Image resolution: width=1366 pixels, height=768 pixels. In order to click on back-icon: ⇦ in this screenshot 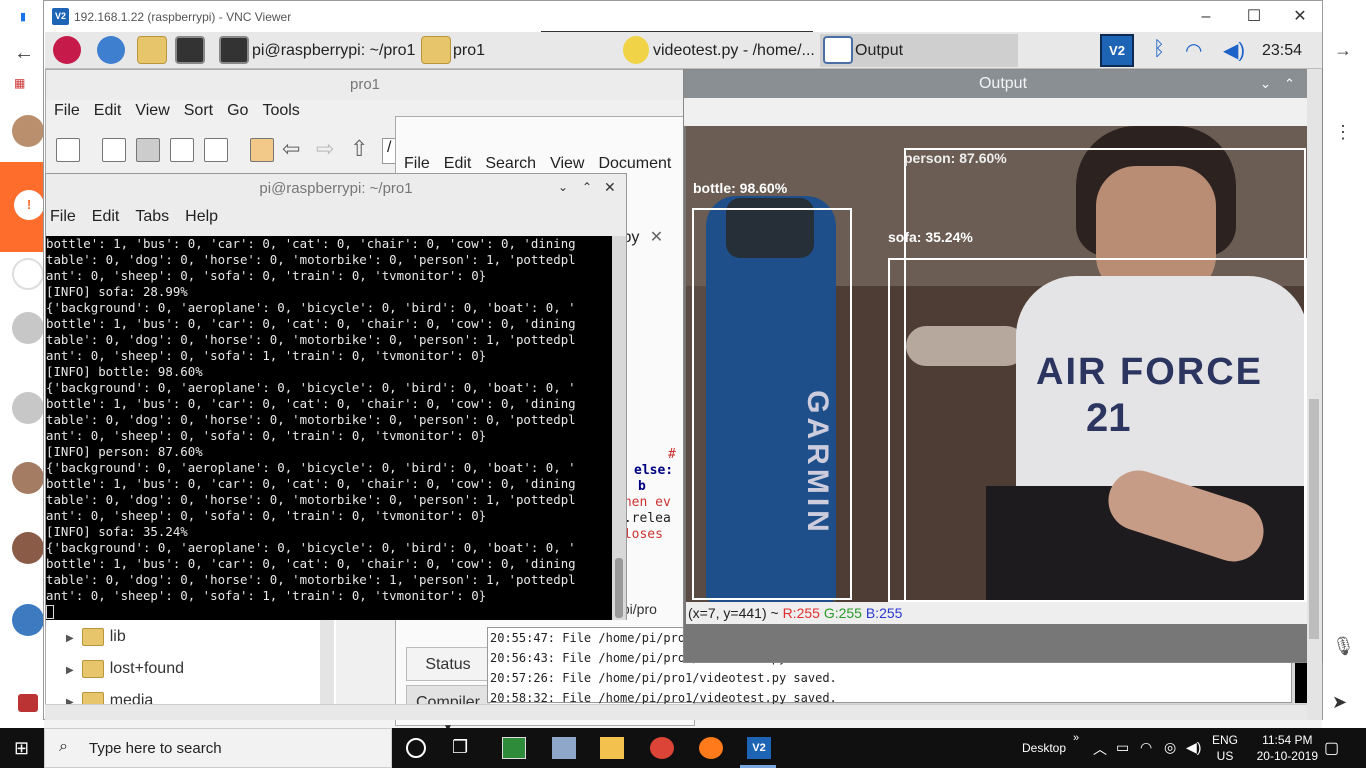, I will do `click(291, 149)`.